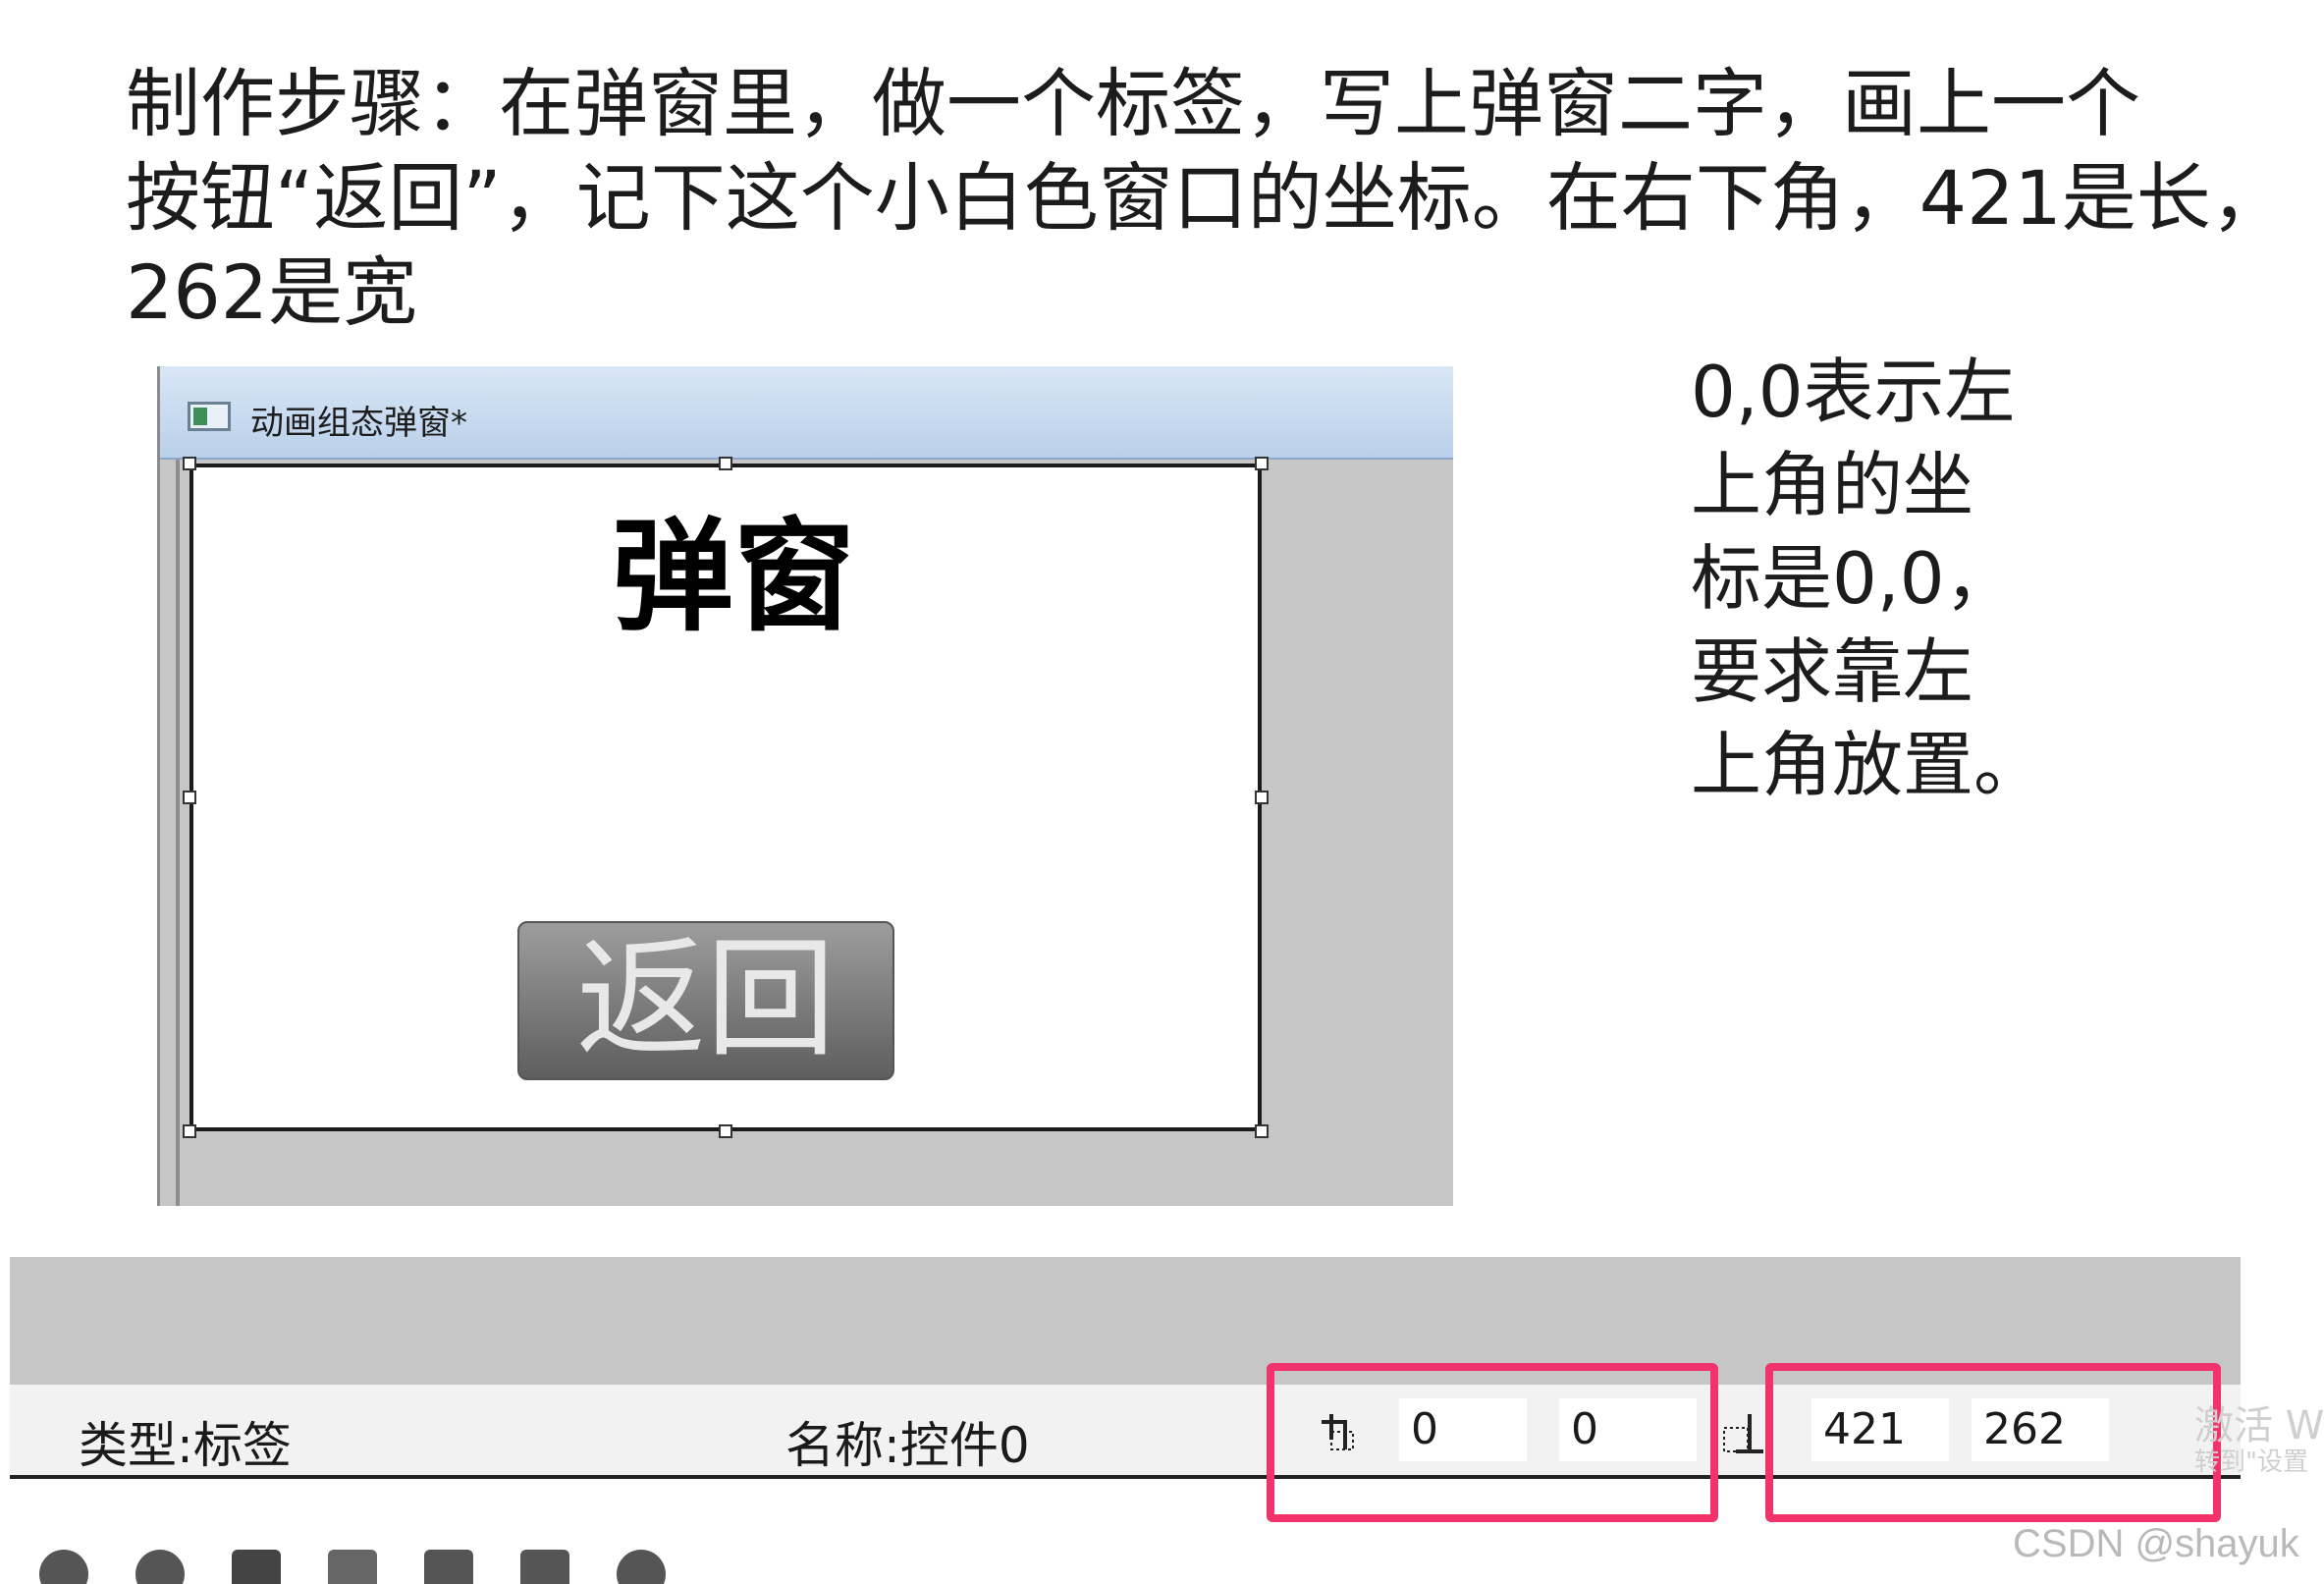 The image size is (2324, 1584). Describe the element at coordinates (1262, 797) in the screenshot. I see `resize-handle-right` at that location.